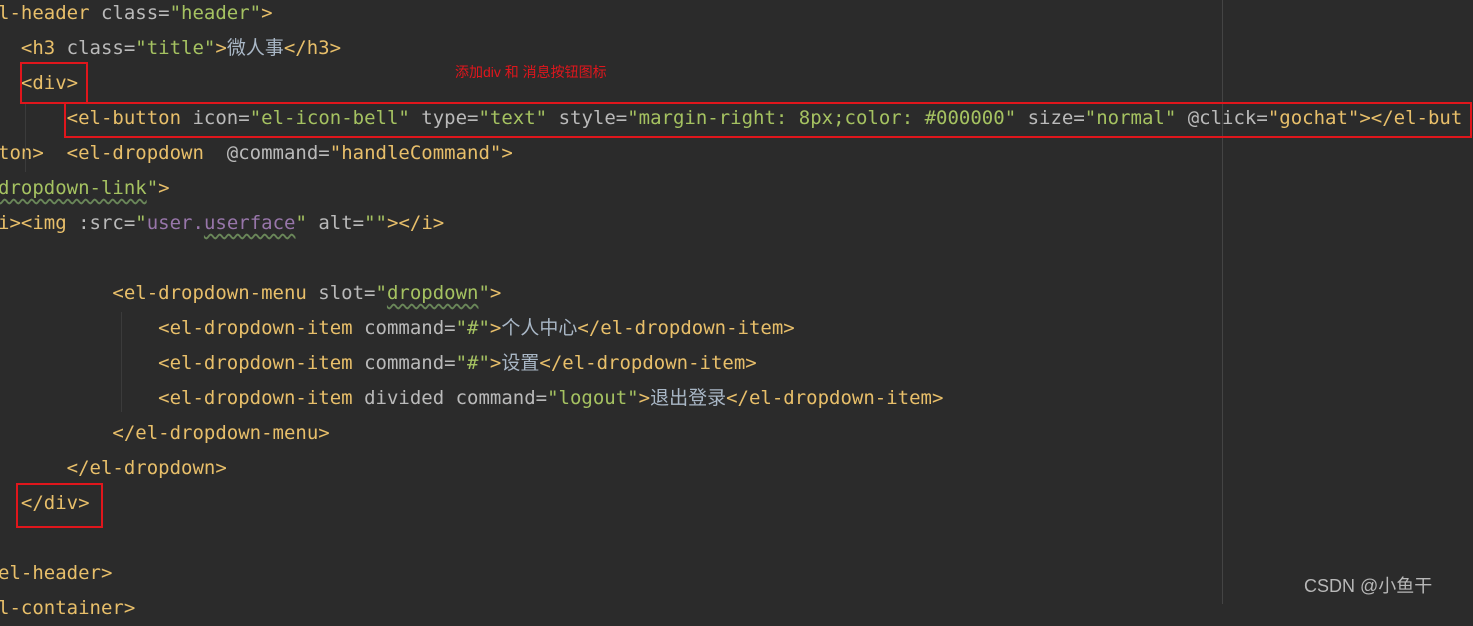 The width and height of the screenshot is (1473, 626). I want to click on code-line: <div>, so click(735, 83).